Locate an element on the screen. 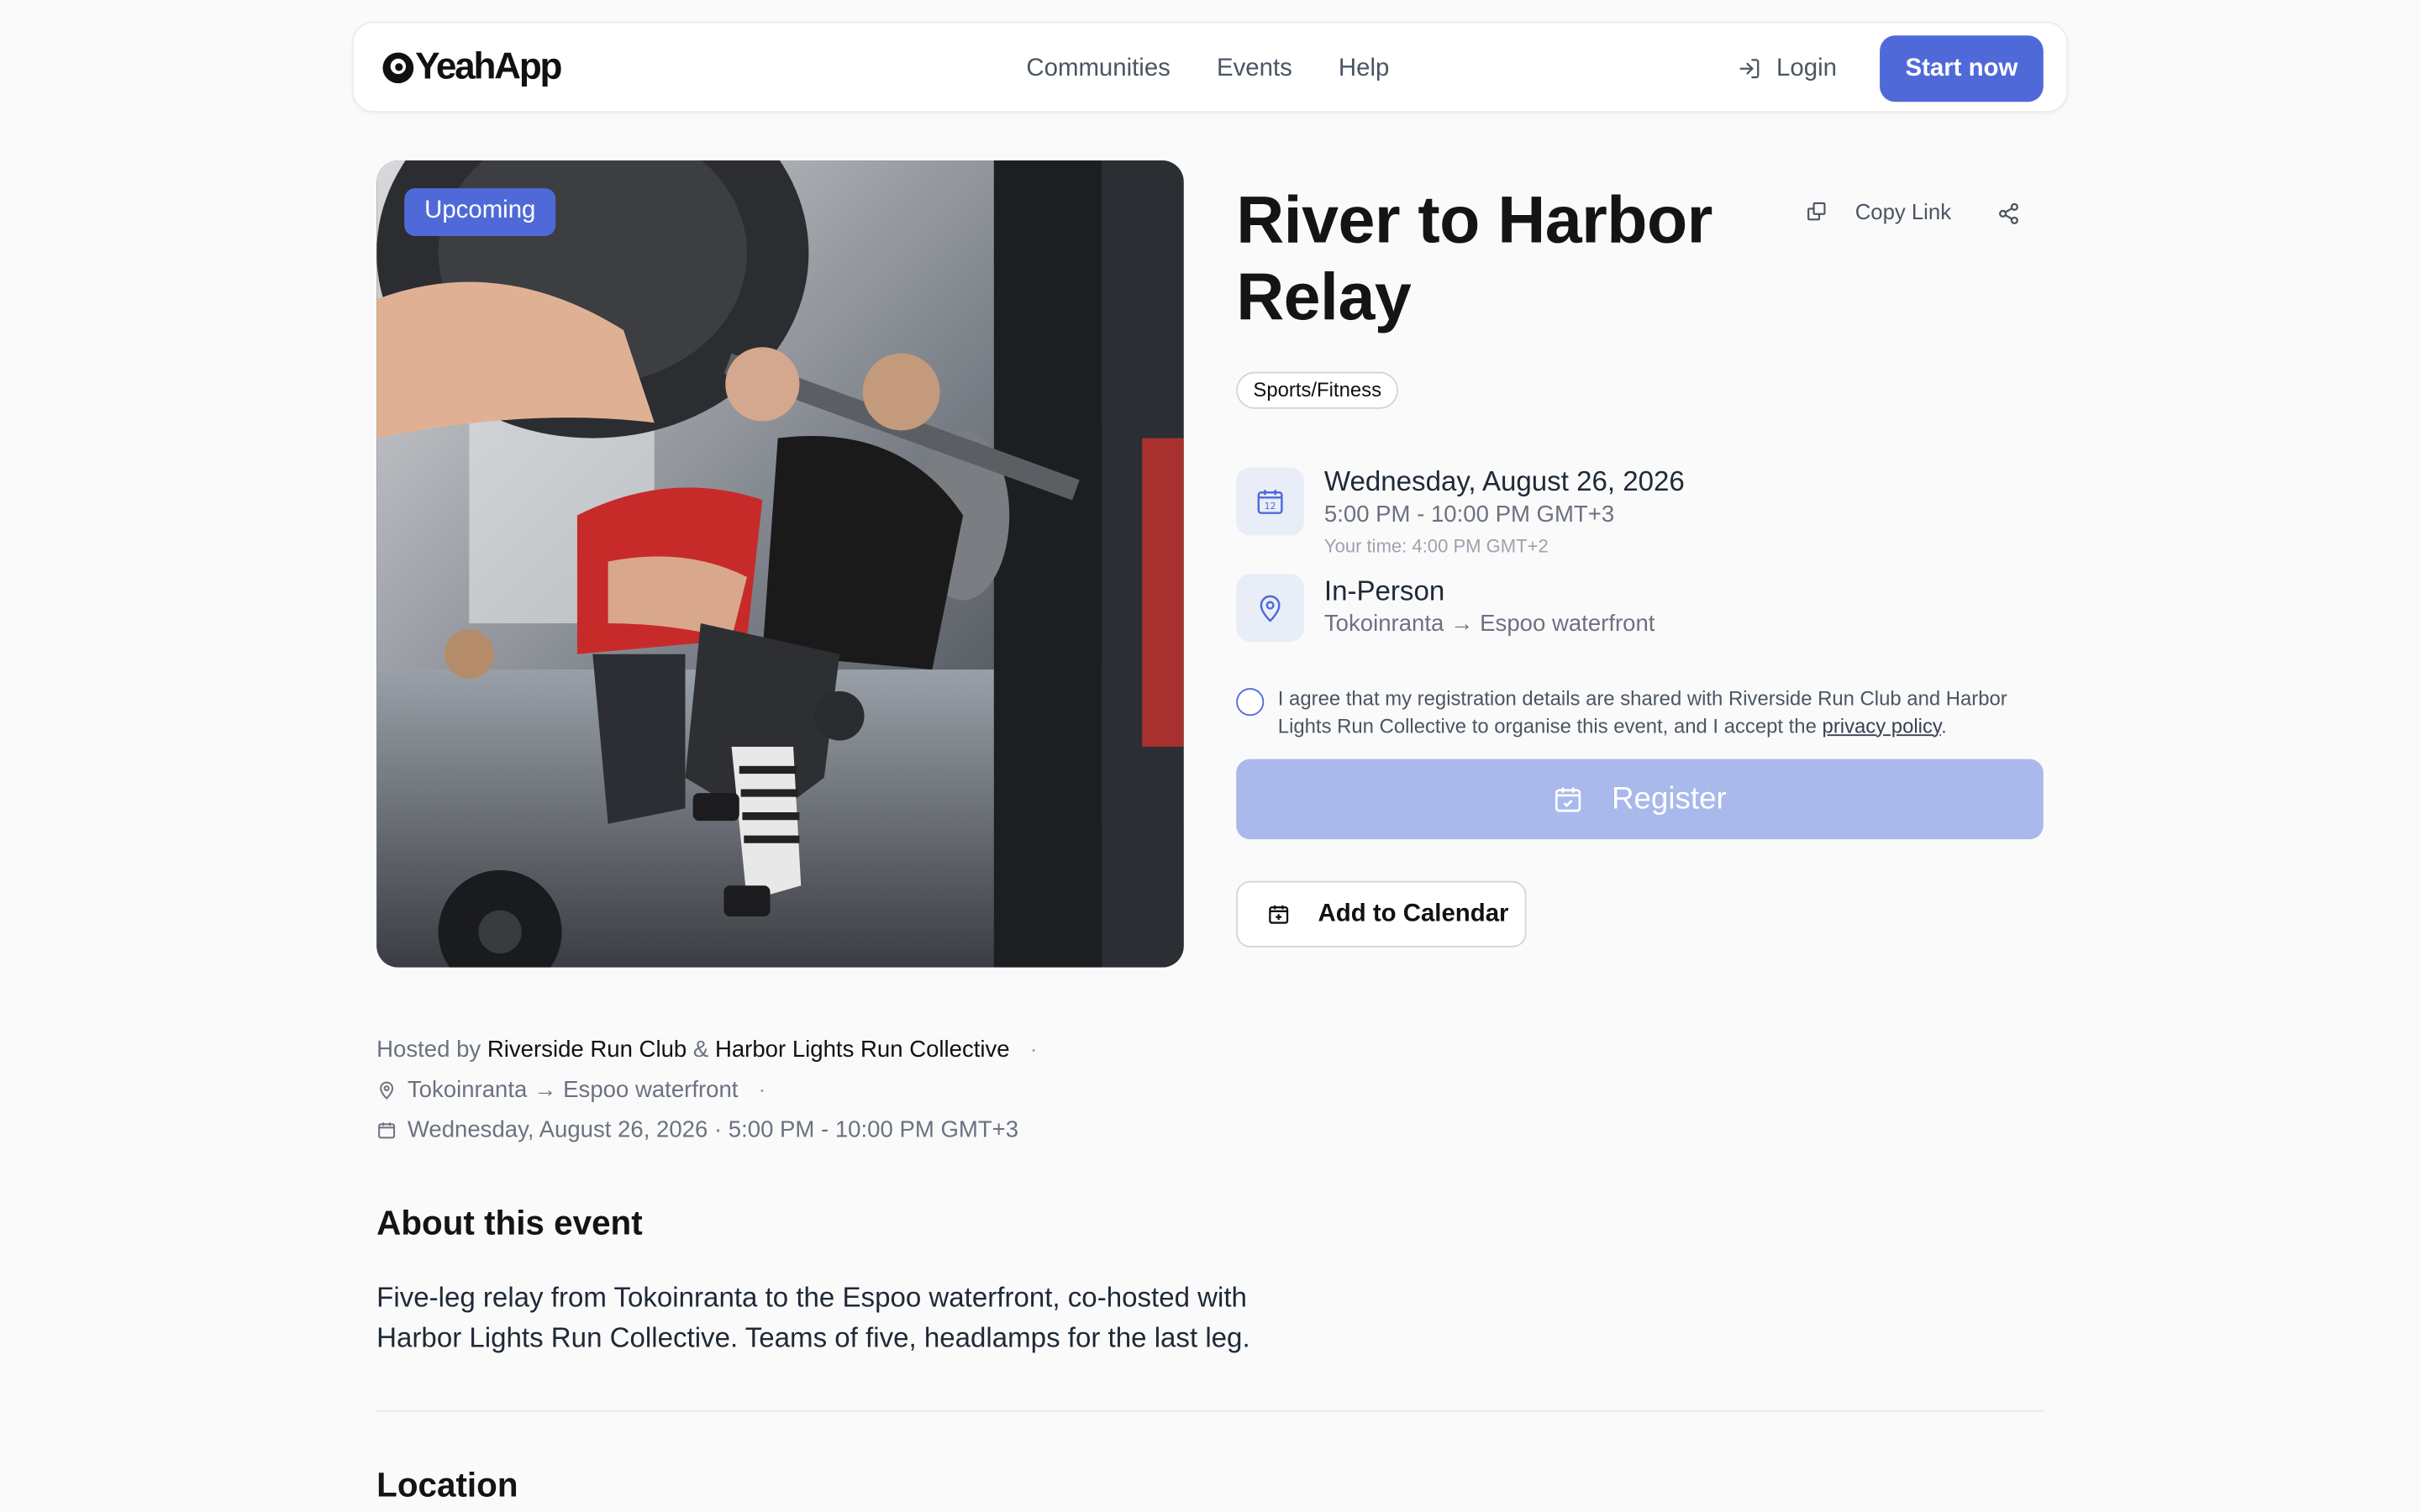  nav-link-events: Events is located at coordinates (1255, 68).